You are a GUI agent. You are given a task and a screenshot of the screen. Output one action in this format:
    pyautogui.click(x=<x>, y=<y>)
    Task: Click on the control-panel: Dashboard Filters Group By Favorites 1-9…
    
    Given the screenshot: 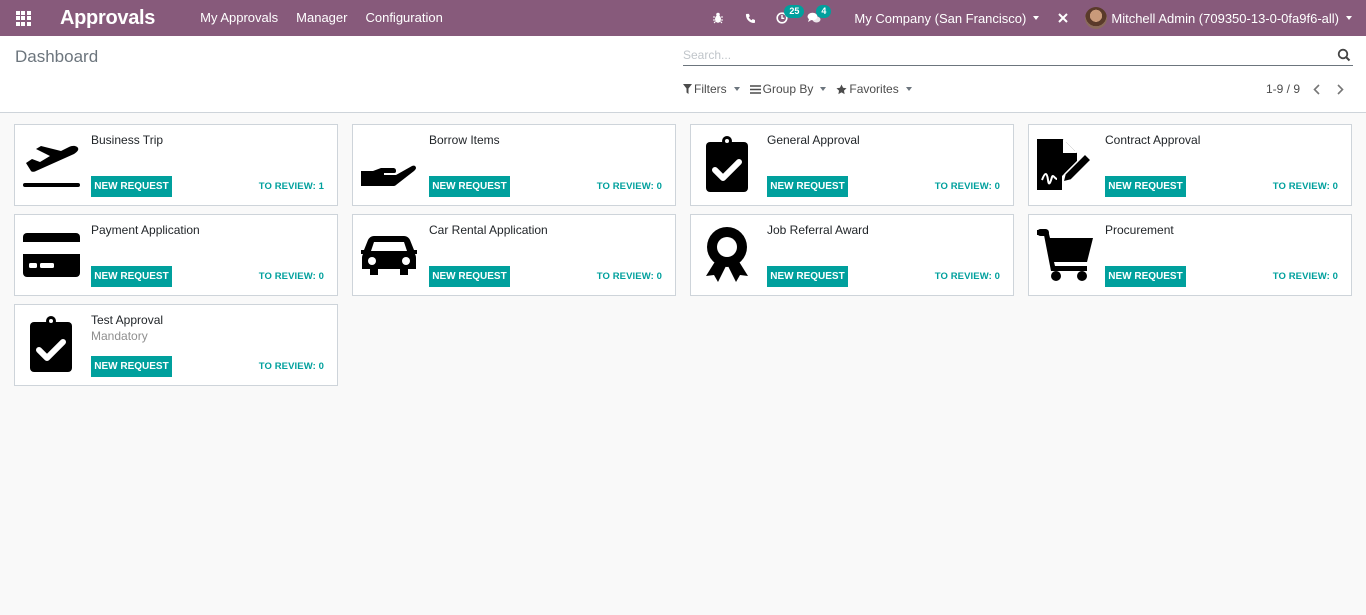 What is the action you would take?
    pyautogui.click(x=683, y=74)
    